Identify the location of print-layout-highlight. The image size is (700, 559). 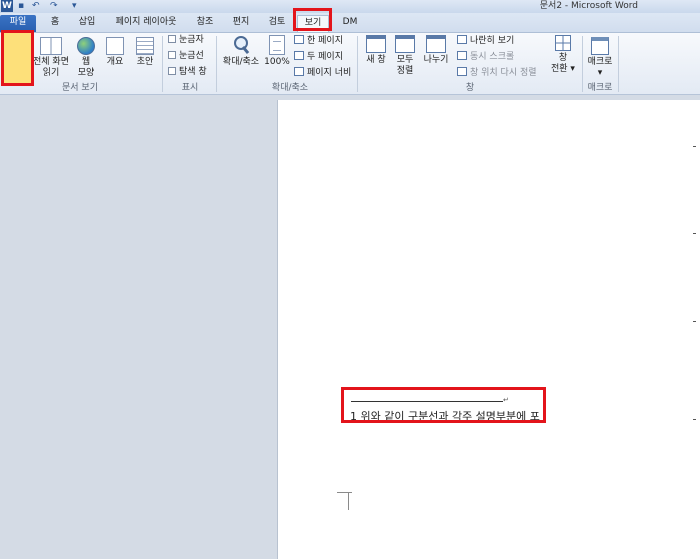
(17, 58).